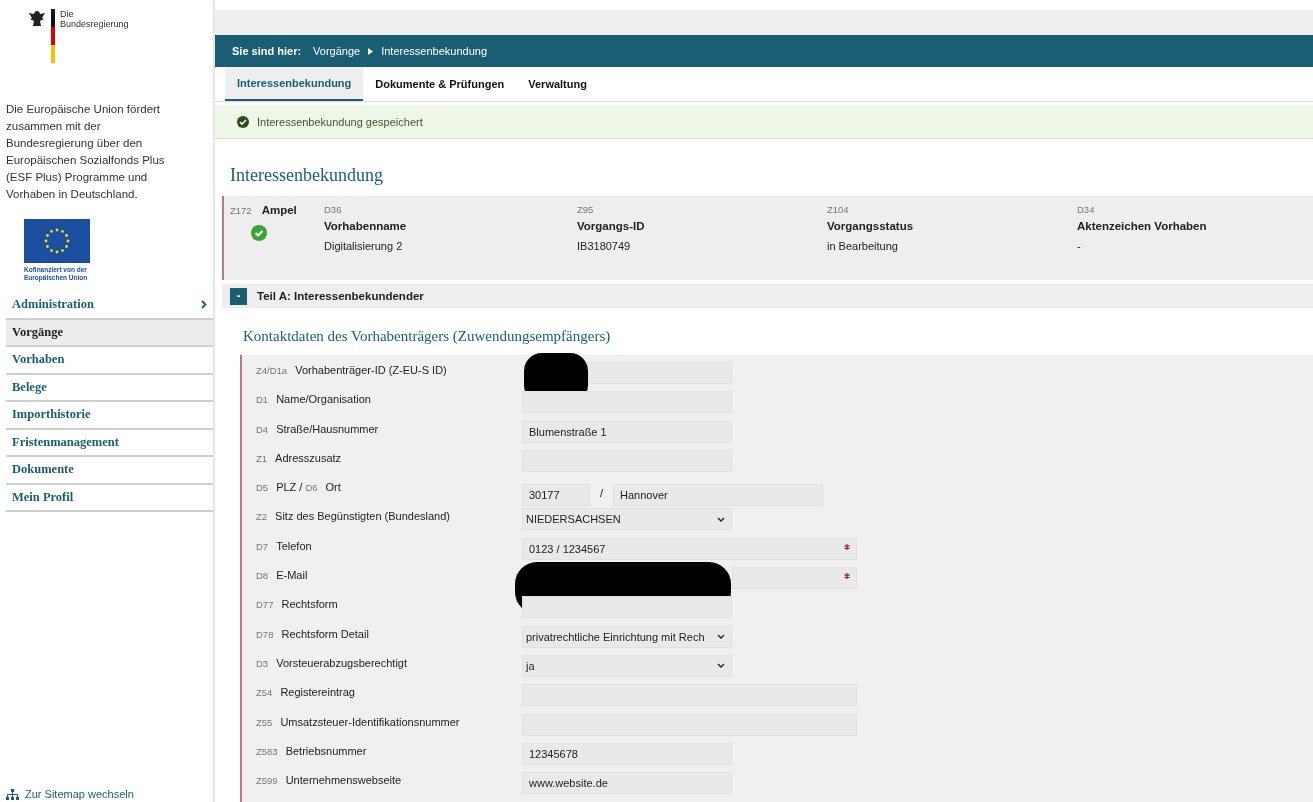  What do you see at coordinates (427, 336) in the screenshot?
I see `section-subtitle: Kontaktdaten des Vorhabenträgers (Zuwendungsempfängers)` at bounding box center [427, 336].